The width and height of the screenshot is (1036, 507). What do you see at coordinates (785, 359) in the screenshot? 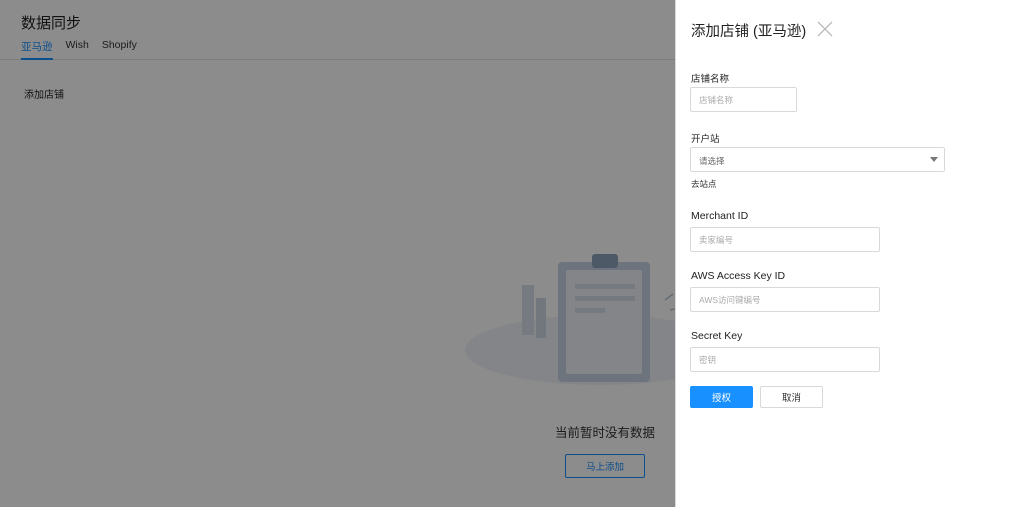
I see `secret-key-input` at bounding box center [785, 359].